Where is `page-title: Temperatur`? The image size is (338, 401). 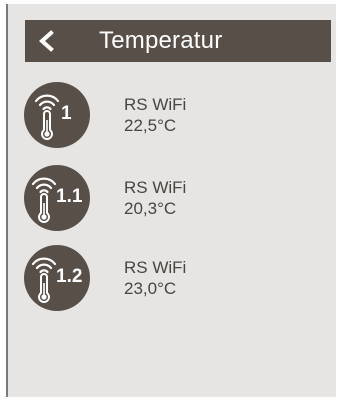
page-title: Temperatur is located at coordinates (161, 40).